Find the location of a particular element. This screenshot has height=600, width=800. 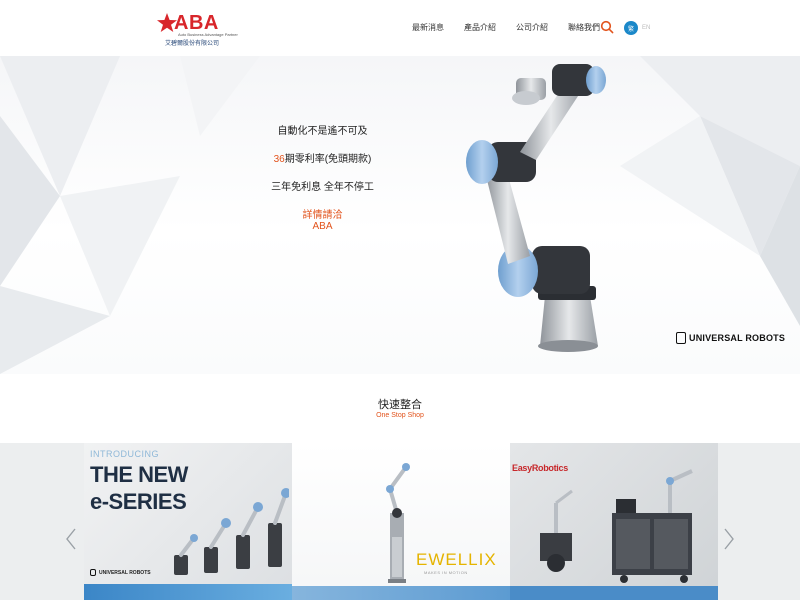

ur-badge-text: UNIVERSAL ROBOTS is located at coordinates (737, 338).